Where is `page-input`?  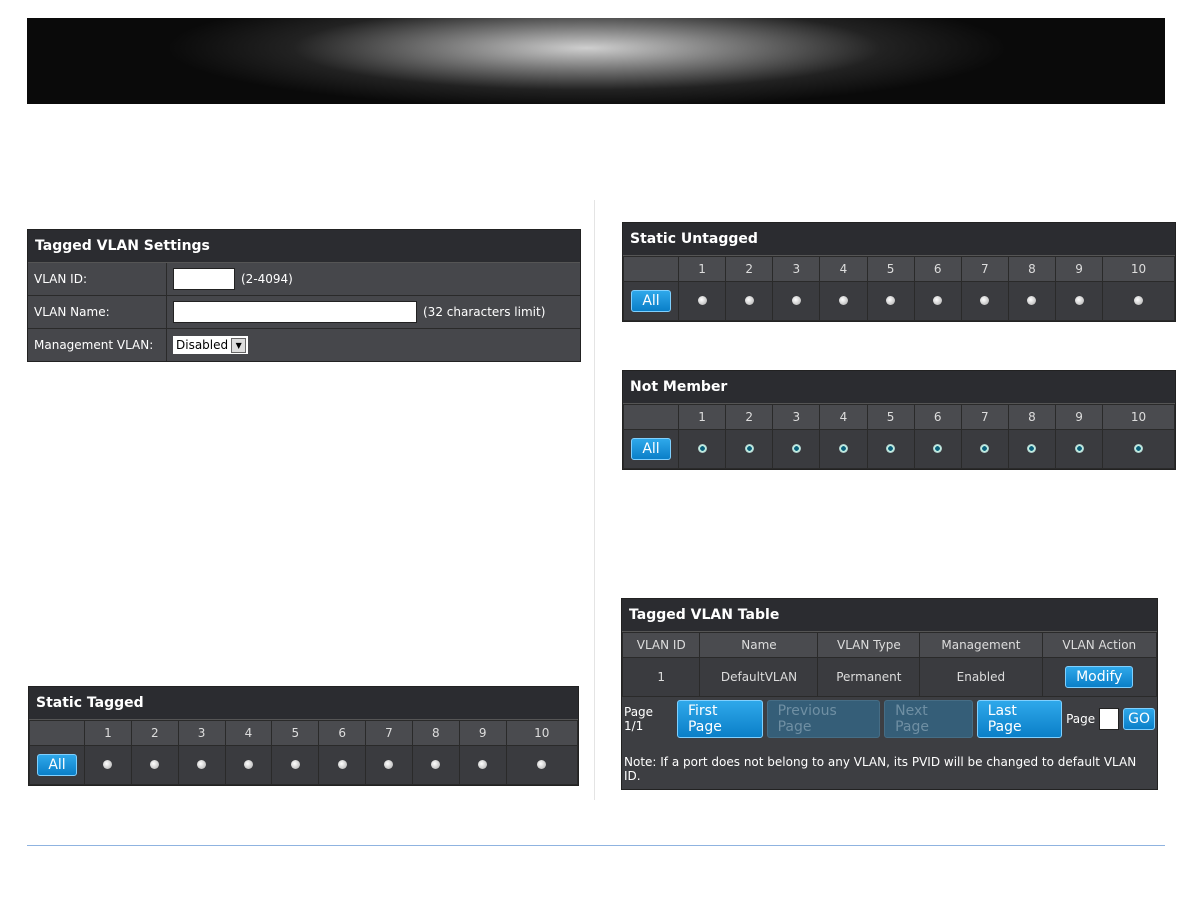
page-input is located at coordinates (1109, 719).